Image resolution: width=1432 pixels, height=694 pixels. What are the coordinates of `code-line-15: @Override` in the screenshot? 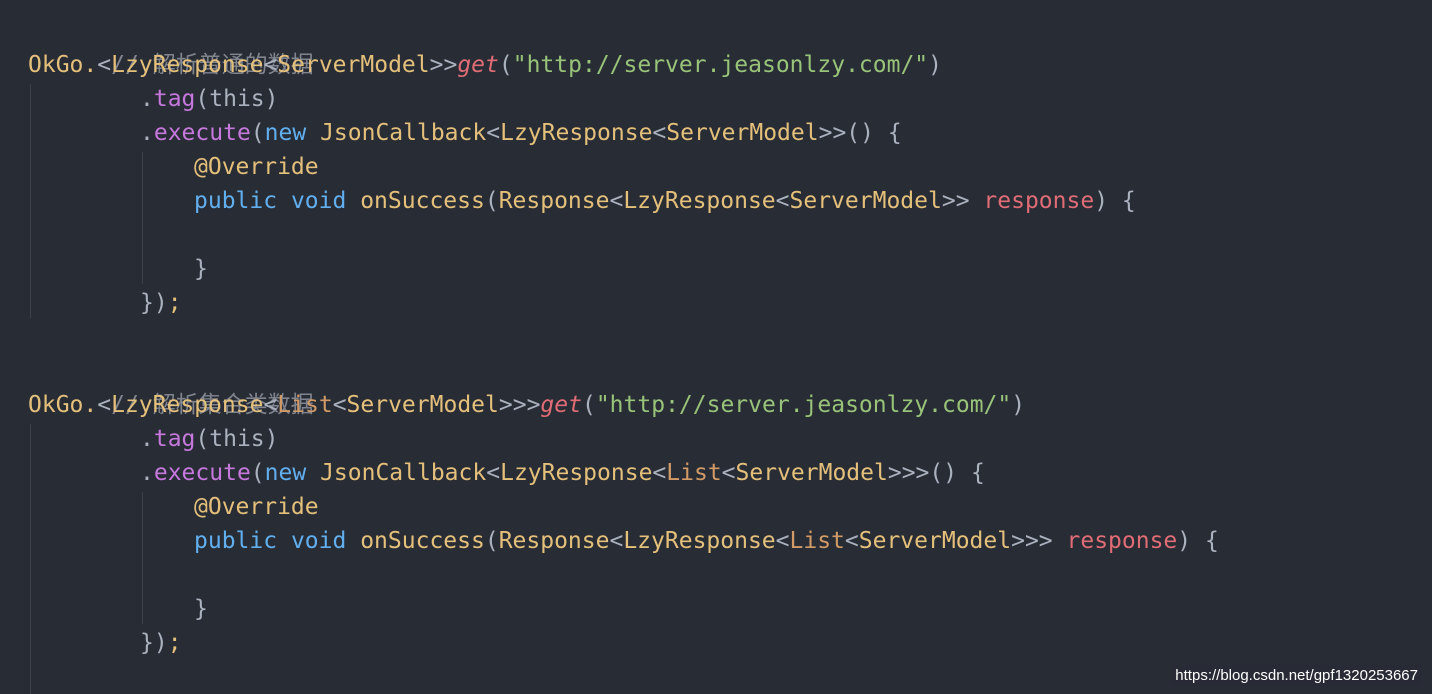 It's located at (256, 507).